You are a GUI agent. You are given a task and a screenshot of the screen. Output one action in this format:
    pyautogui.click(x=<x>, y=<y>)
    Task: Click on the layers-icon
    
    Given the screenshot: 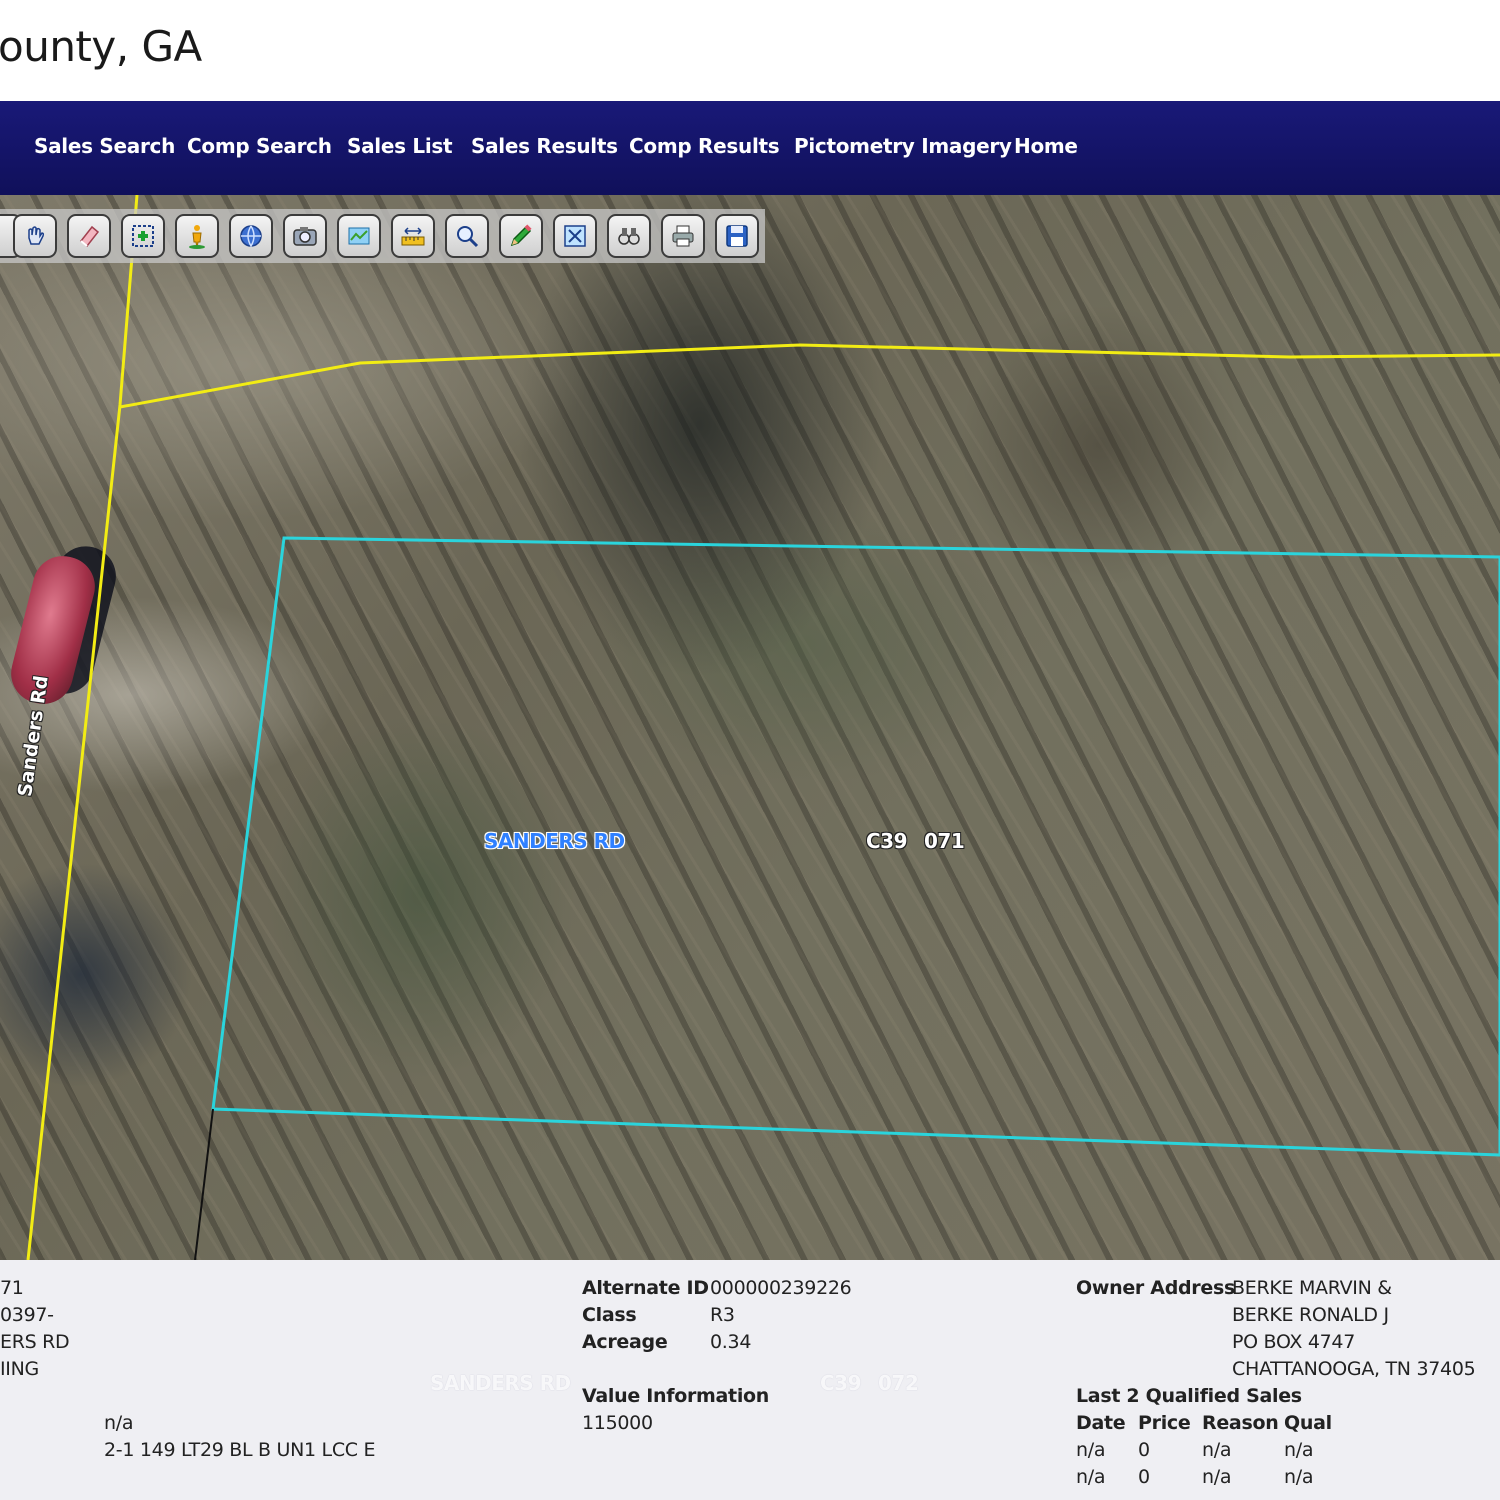 What is the action you would take?
    pyautogui.click(x=359, y=236)
    